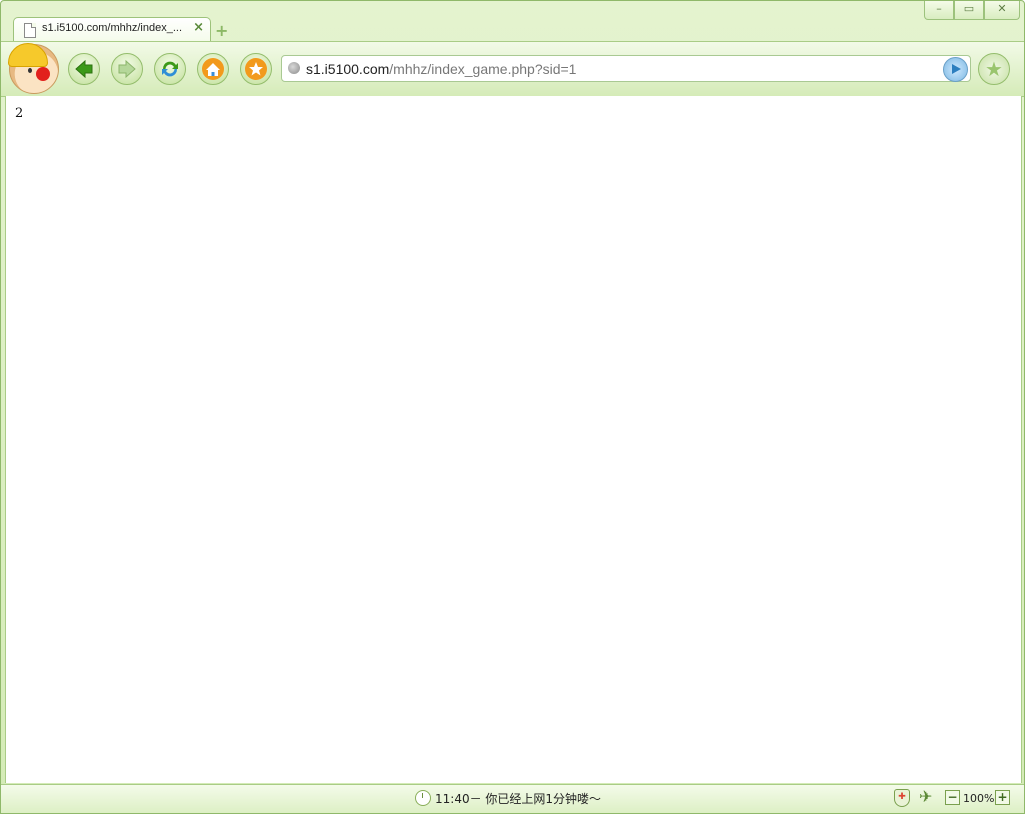 The width and height of the screenshot is (1025, 814). I want to click on status-bar: 11:40－ 你已经上网1分钟喽～ ✚ ✈ − 100% +, so click(512, 798).